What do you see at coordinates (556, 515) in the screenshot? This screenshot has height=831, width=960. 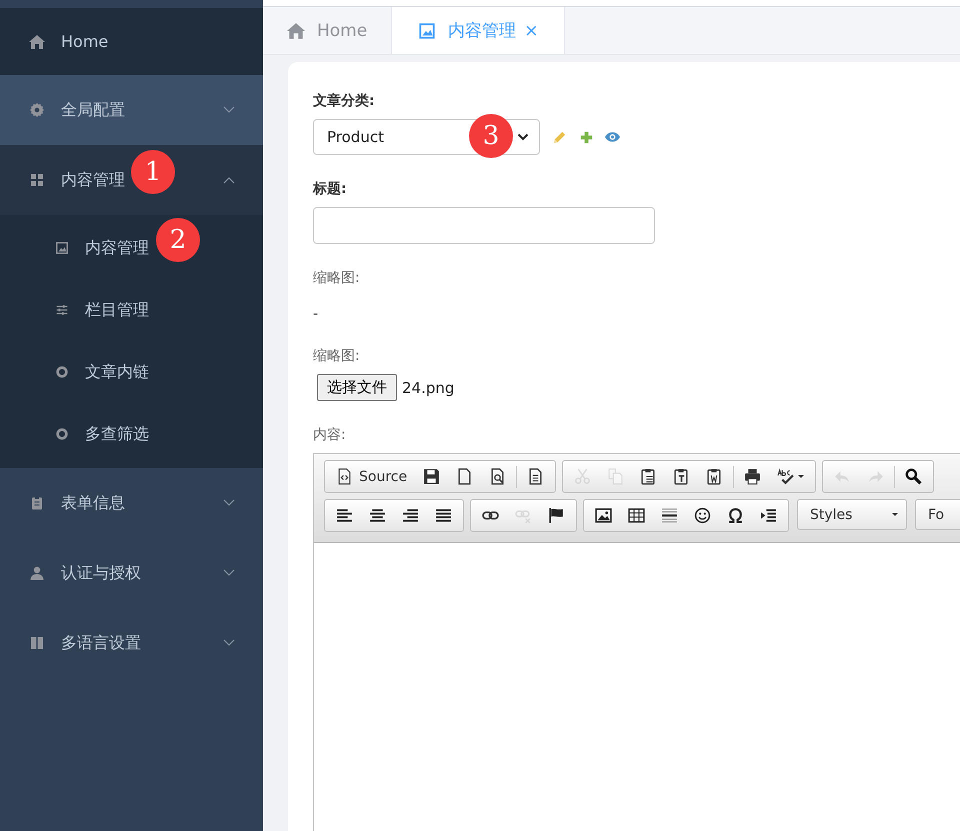 I see `flag-icon` at bounding box center [556, 515].